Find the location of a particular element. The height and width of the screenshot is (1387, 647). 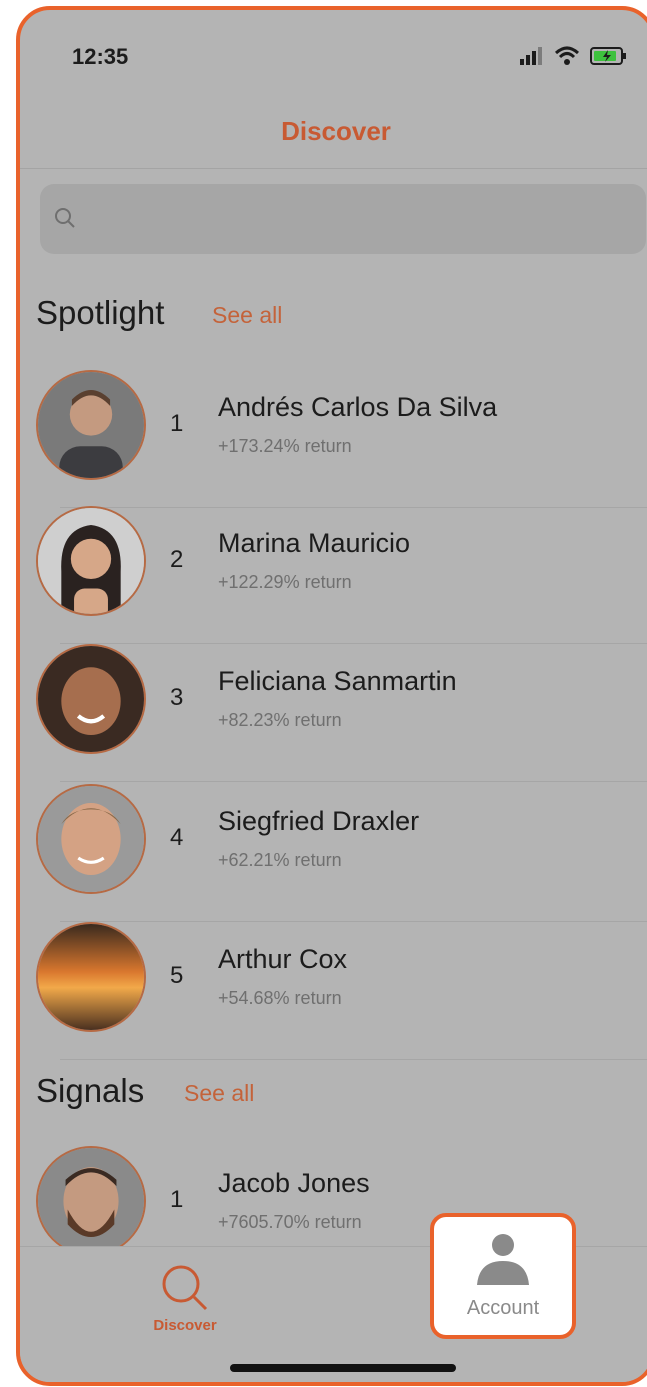

tab-account: Account is located at coordinates (503, 1276).